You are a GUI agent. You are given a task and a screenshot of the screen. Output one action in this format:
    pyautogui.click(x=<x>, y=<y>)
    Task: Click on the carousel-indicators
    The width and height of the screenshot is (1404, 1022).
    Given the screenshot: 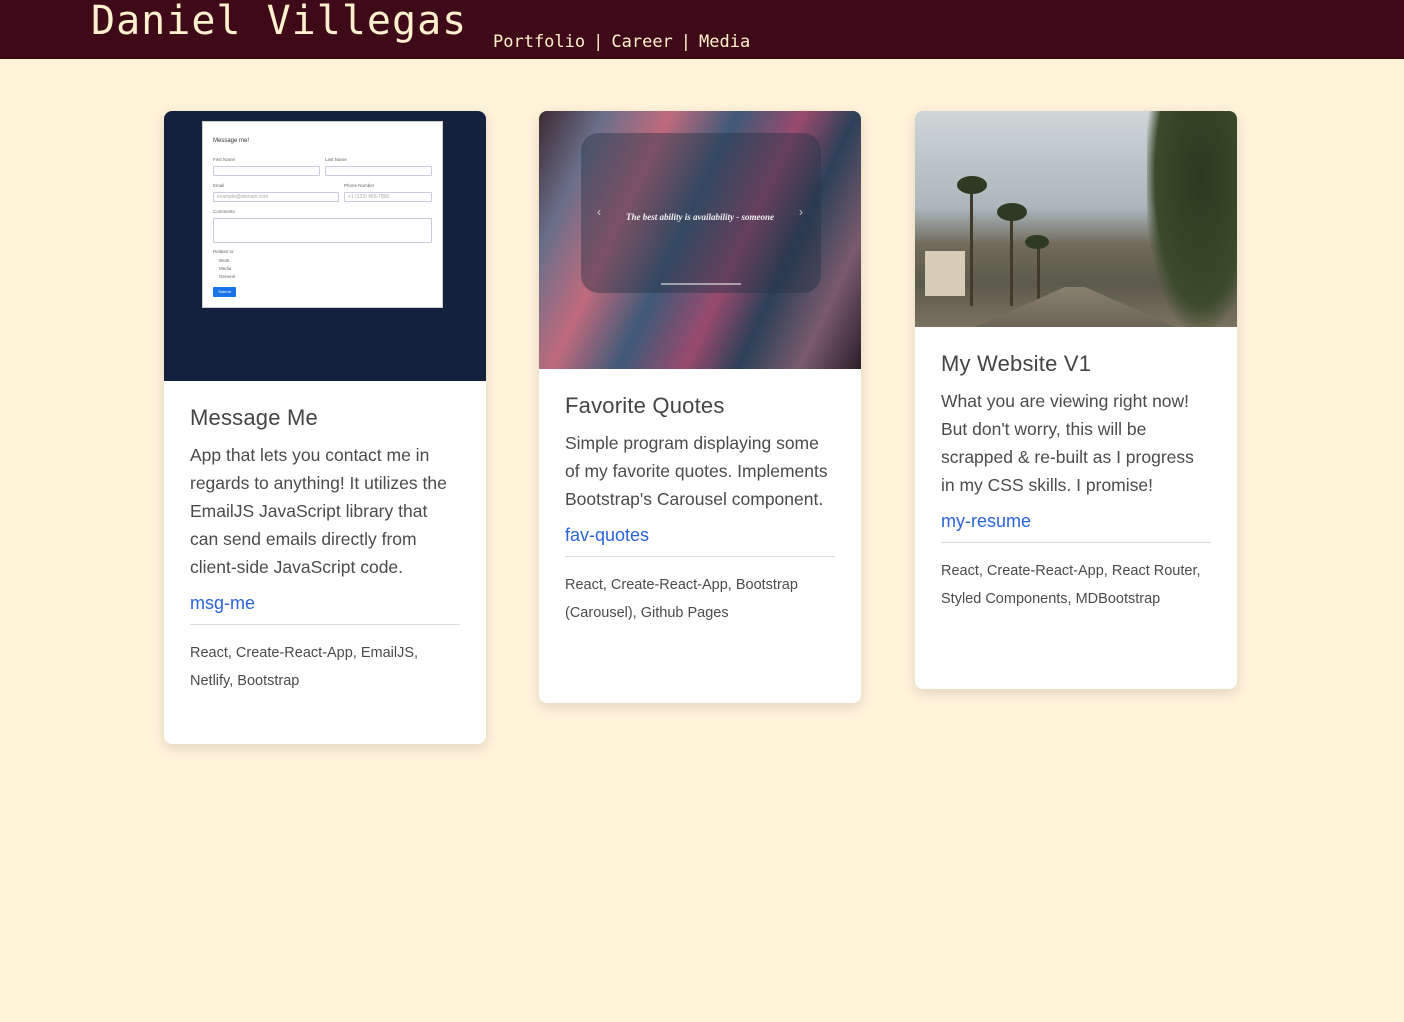 What is the action you would take?
    pyautogui.click(x=701, y=284)
    